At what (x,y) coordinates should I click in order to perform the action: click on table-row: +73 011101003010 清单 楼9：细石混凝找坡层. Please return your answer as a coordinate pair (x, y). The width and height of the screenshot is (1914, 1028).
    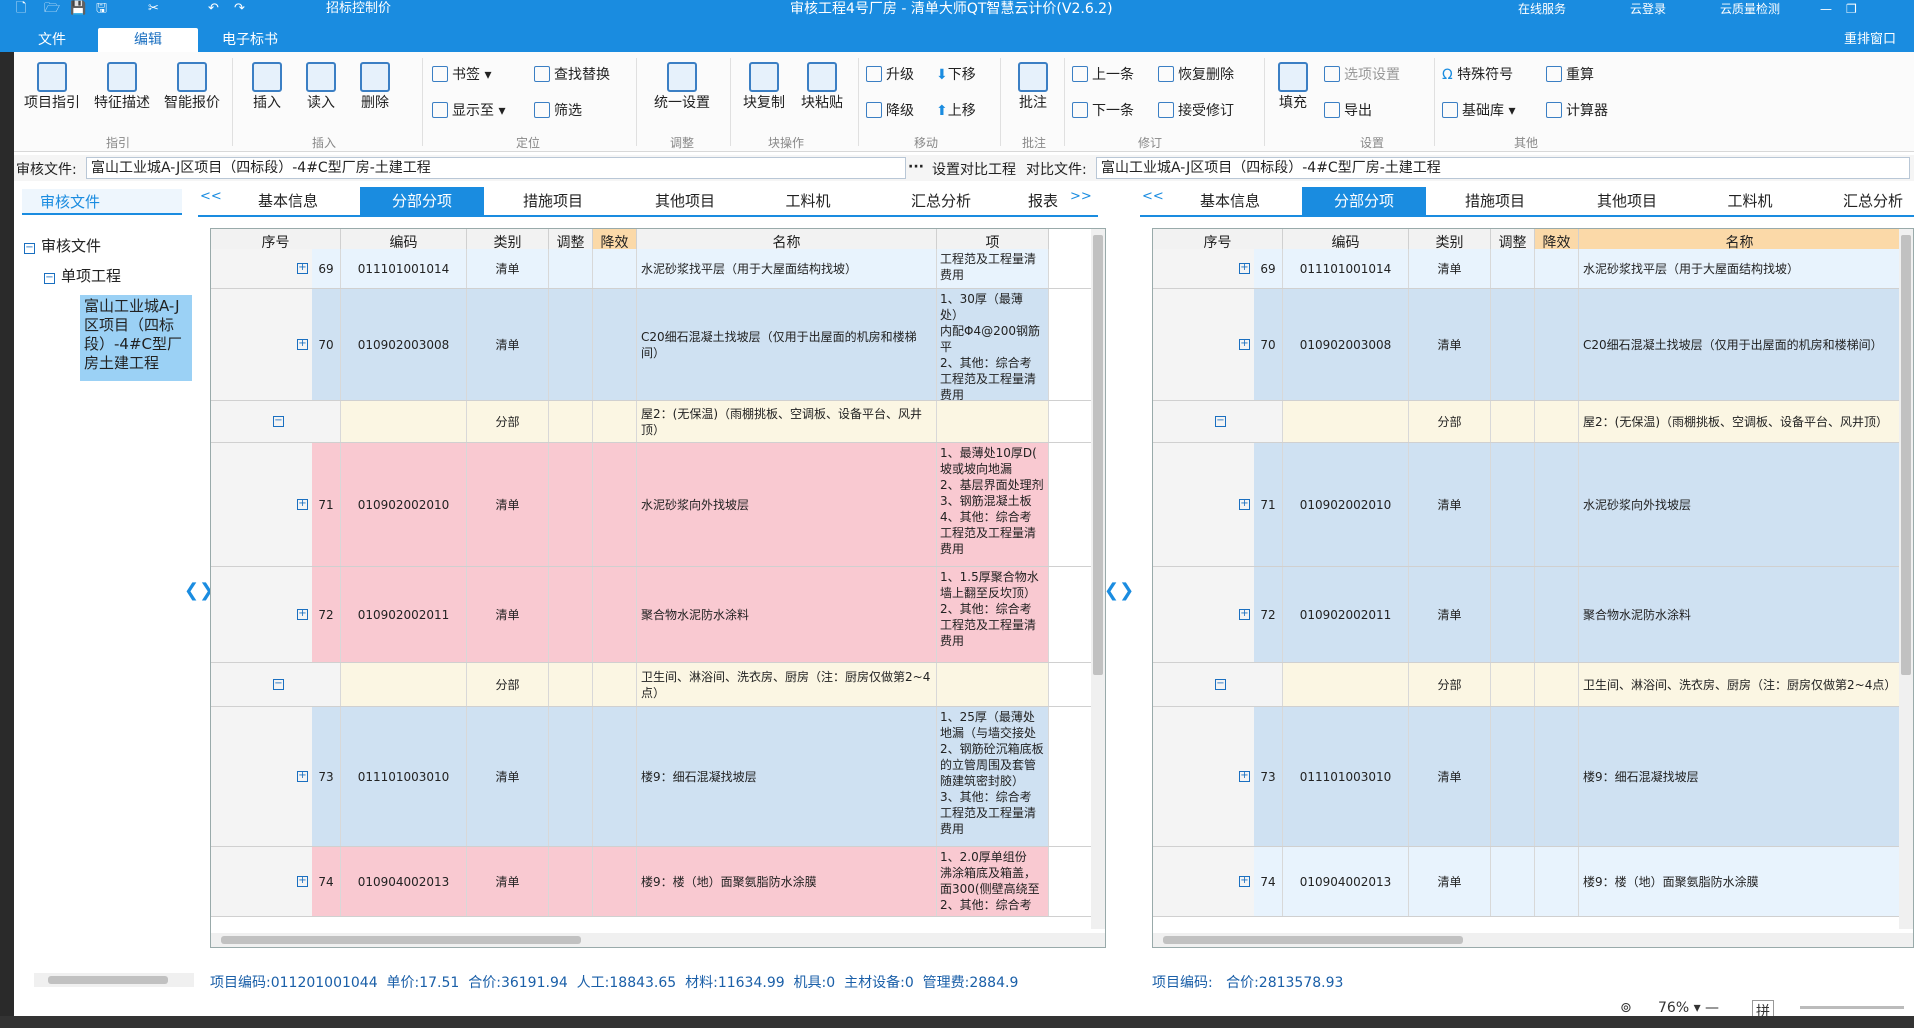
    Looking at the image, I should click on (1533, 777).